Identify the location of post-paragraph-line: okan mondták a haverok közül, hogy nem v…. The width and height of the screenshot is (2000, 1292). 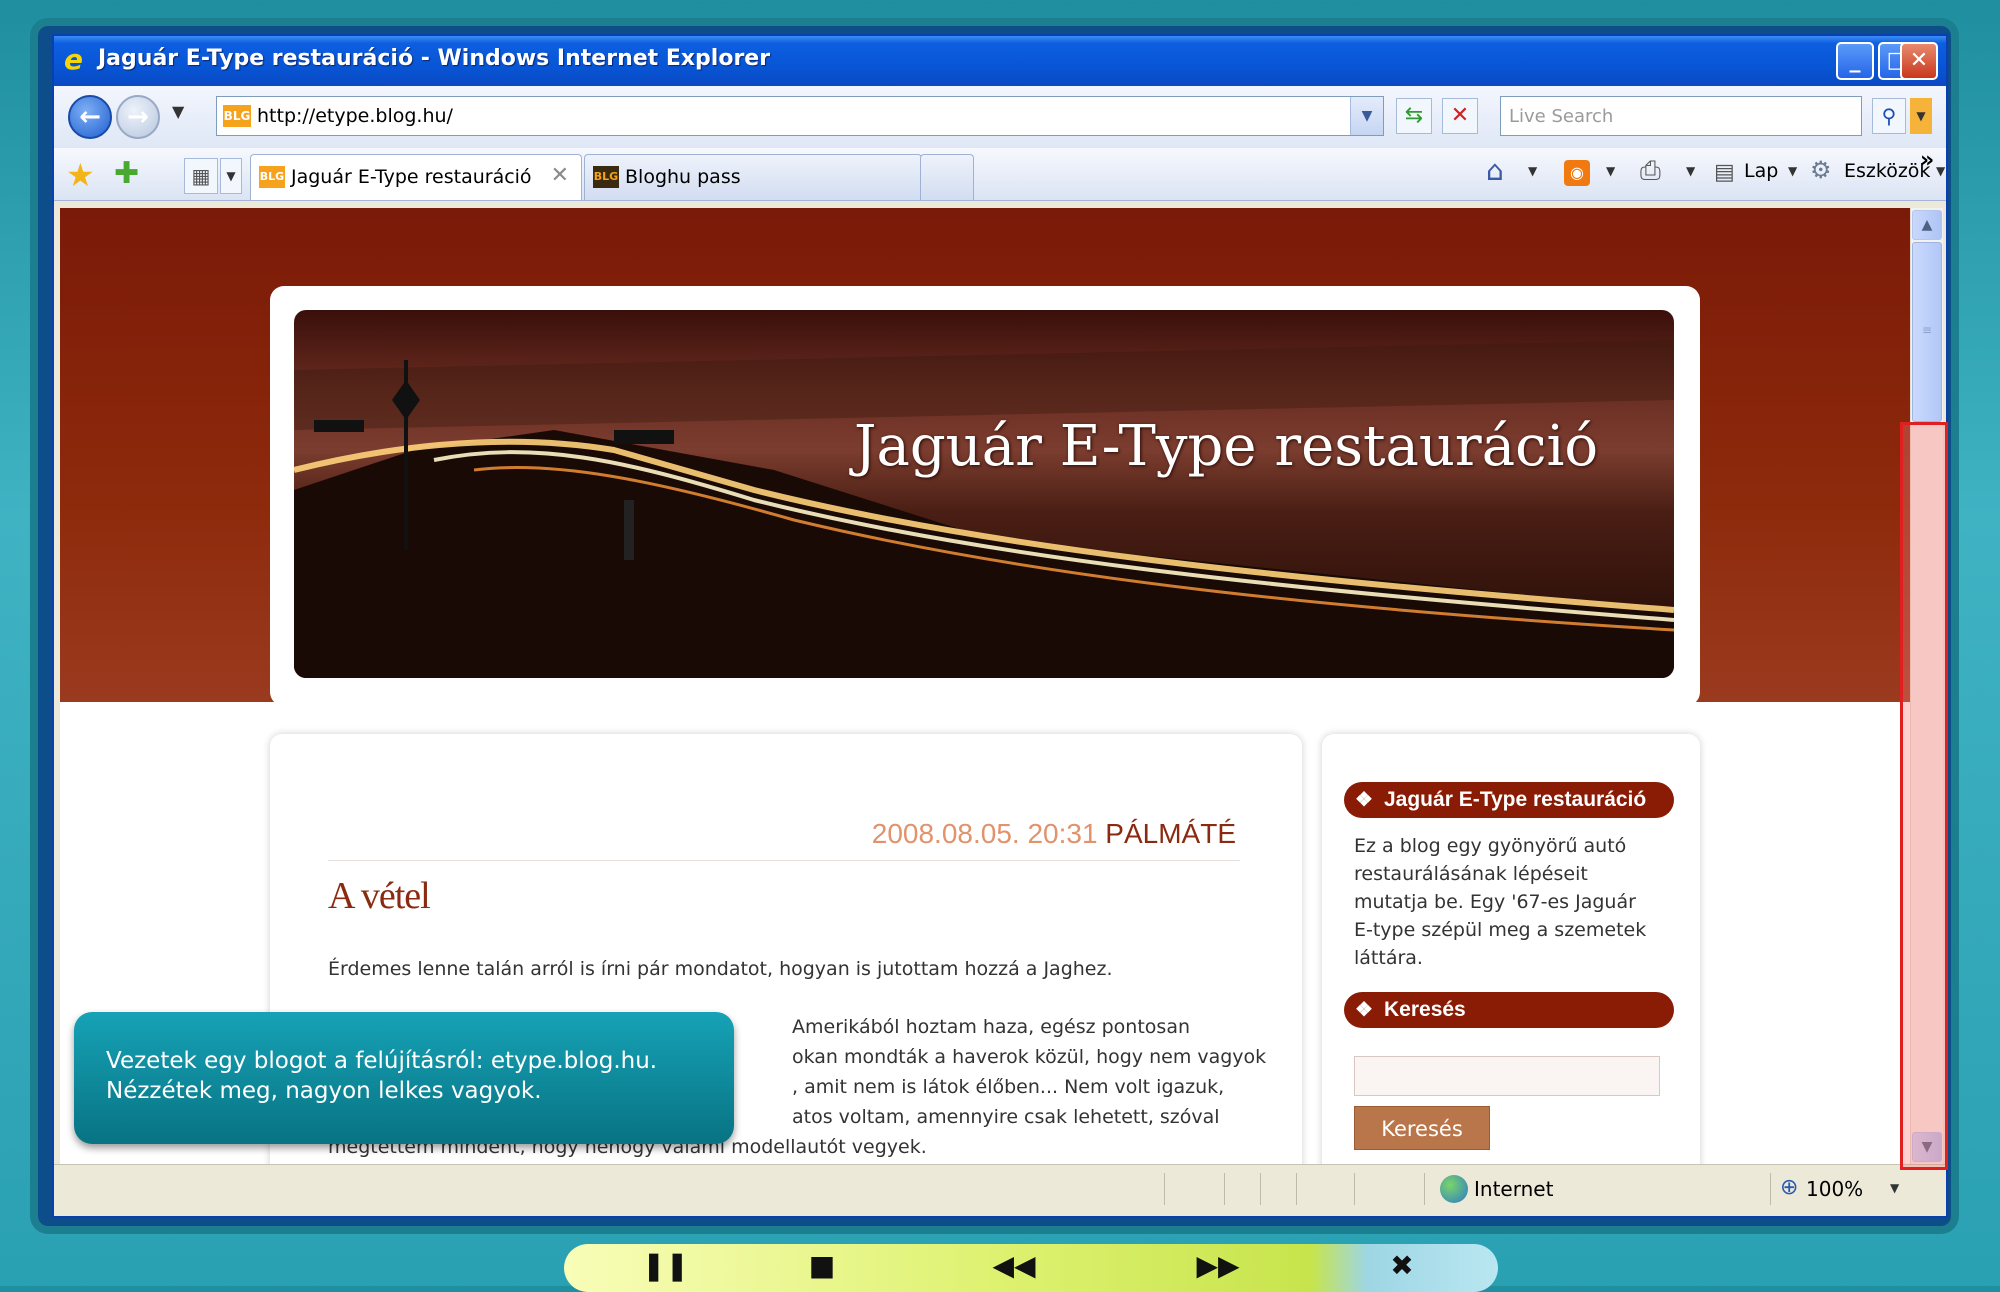
(1029, 1057).